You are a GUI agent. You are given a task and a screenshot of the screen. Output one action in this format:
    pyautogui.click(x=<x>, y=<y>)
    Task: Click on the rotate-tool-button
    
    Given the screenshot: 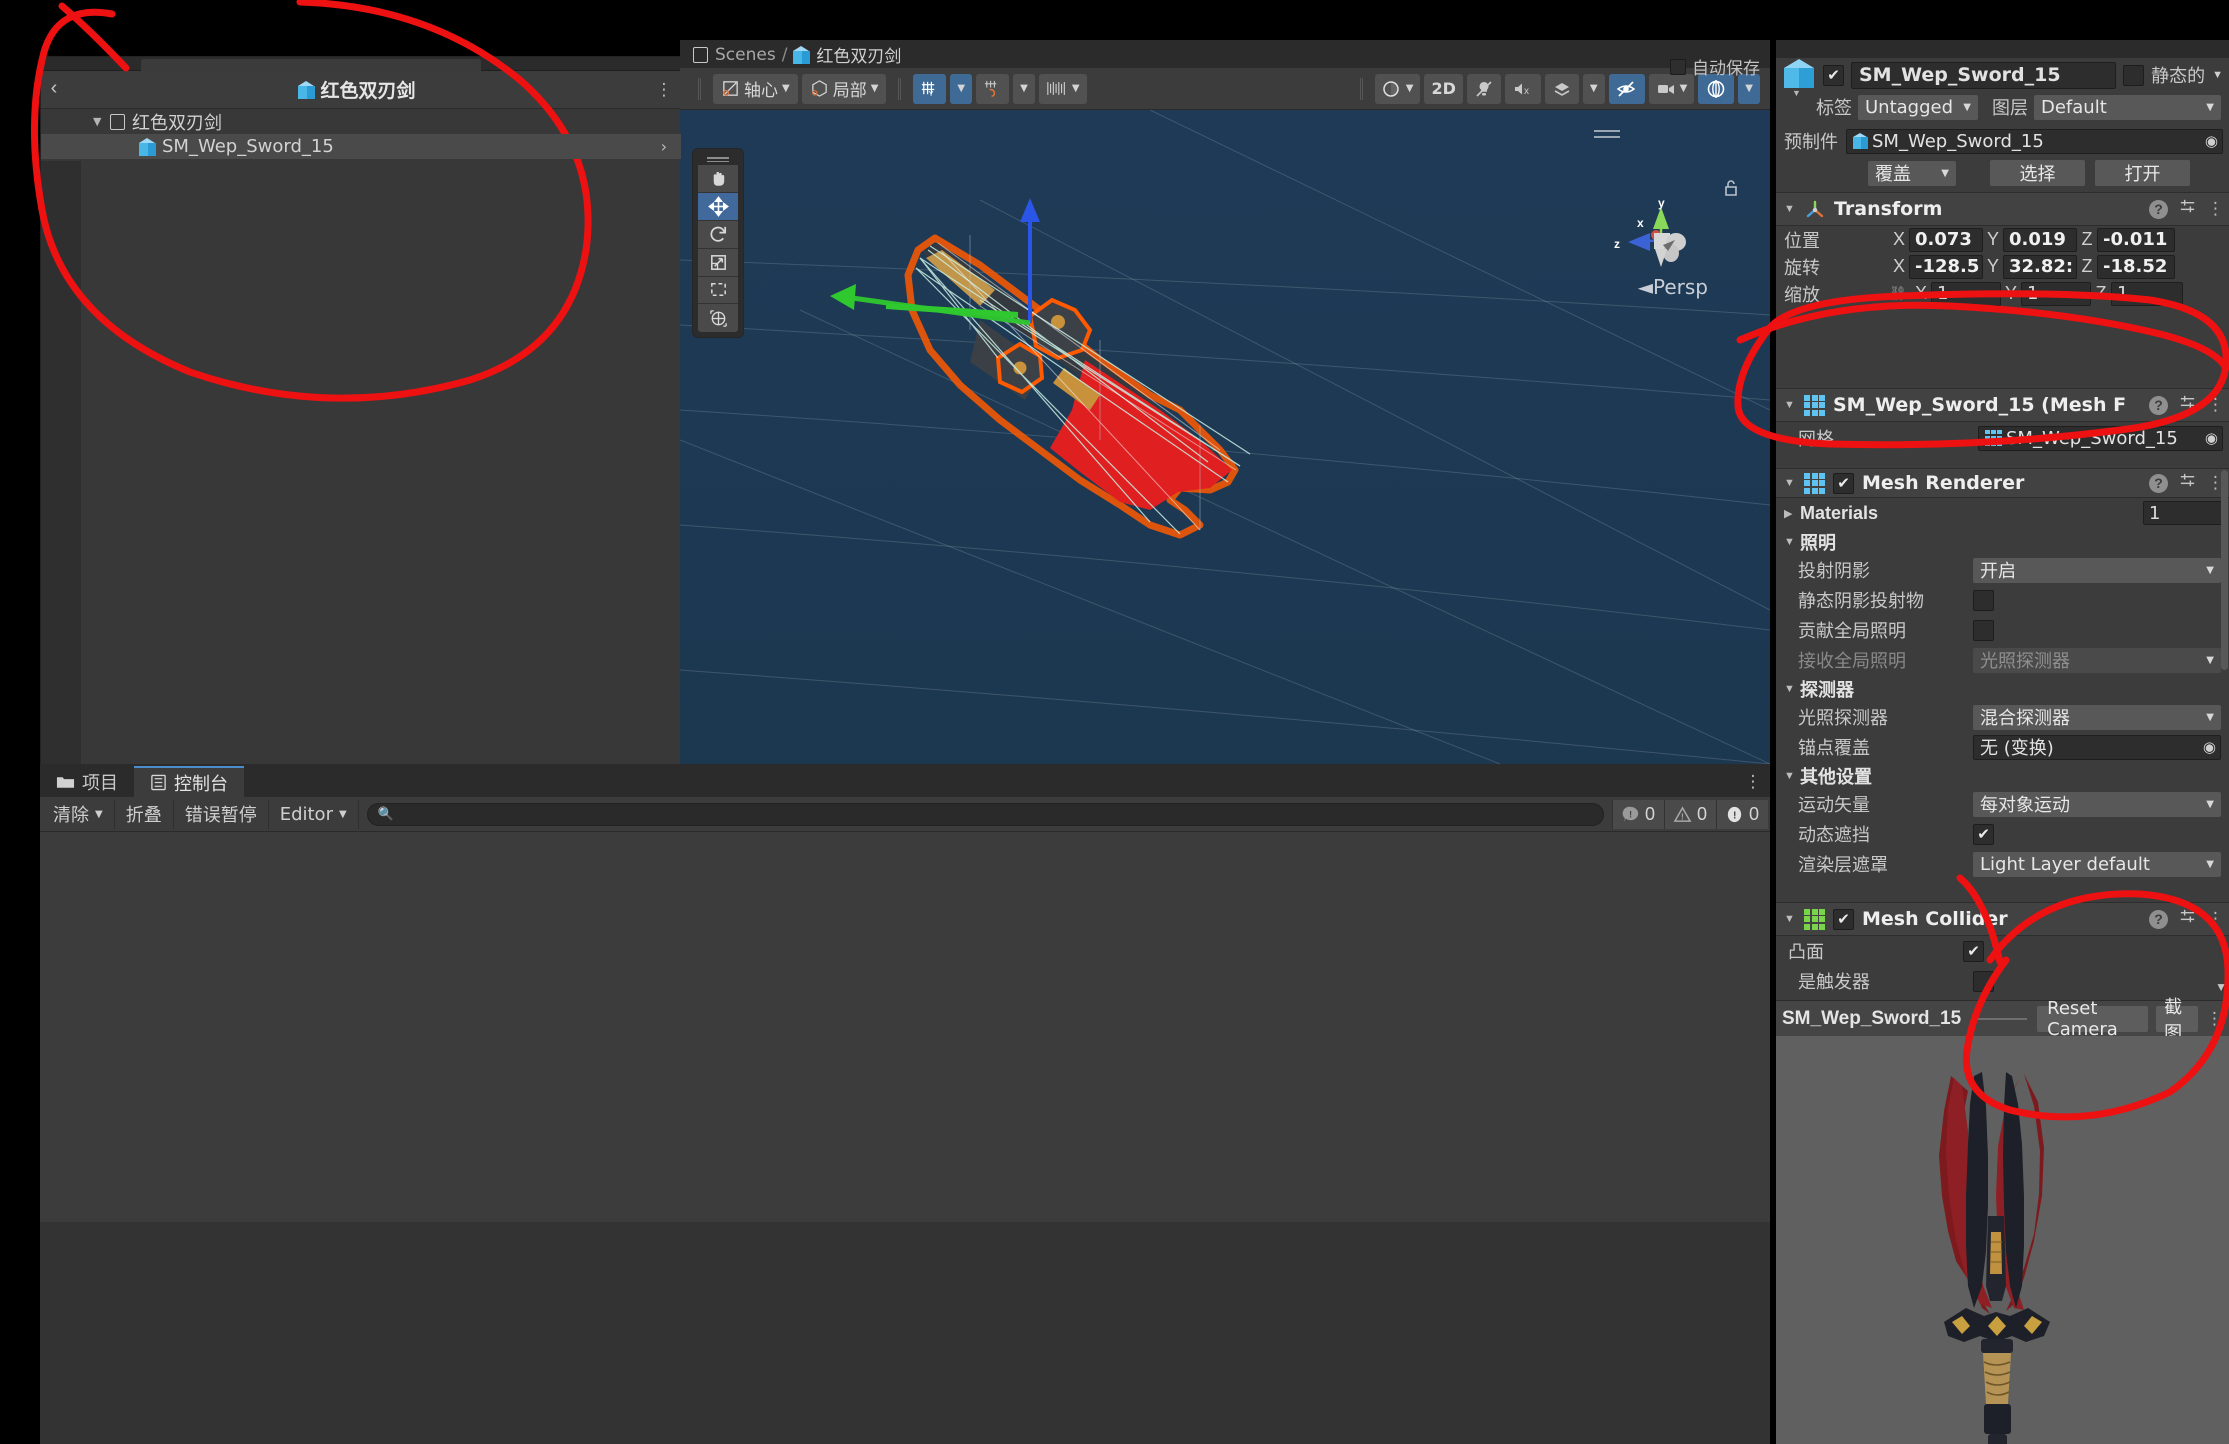 What is the action you would take?
    pyautogui.click(x=718, y=235)
    